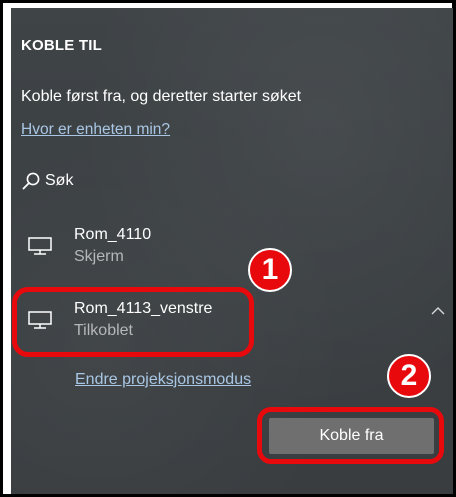 The height and width of the screenshot is (497, 456). I want to click on chevron-up-icon, so click(438, 311).